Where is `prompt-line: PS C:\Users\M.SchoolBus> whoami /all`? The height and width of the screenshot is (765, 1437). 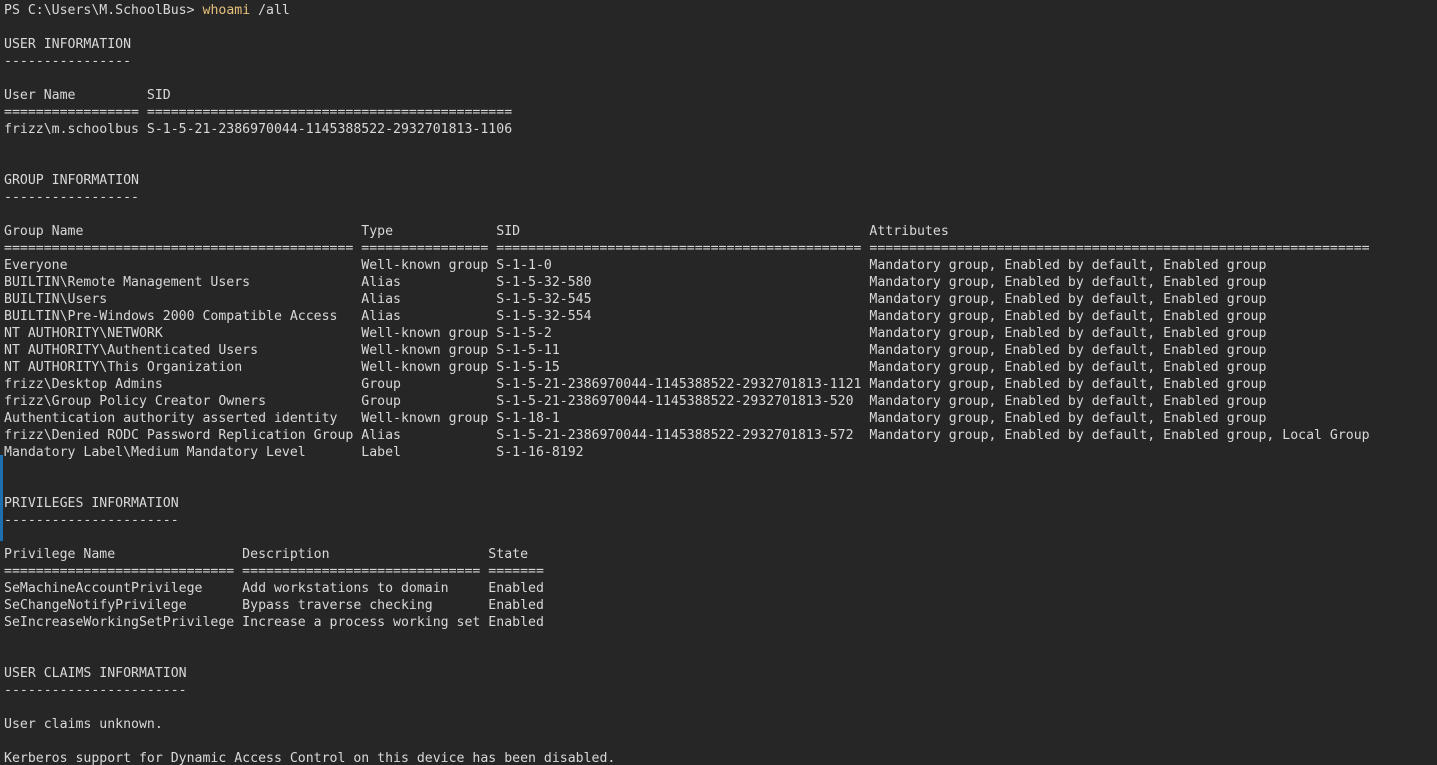
prompt-line: PS C:\Users\M.SchoolBus> whoami /all is located at coordinates (147, 10).